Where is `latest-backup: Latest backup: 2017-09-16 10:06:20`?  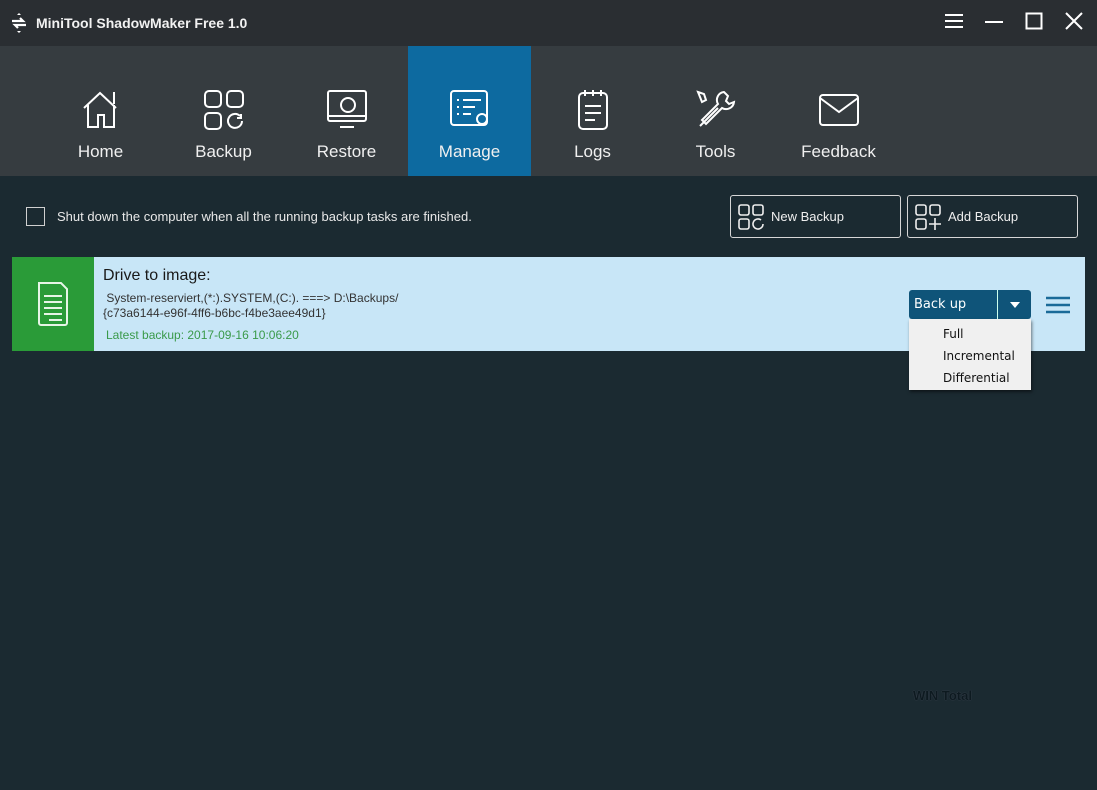
latest-backup: Latest backup: 2017-09-16 10:06:20 is located at coordinates (202, 335).